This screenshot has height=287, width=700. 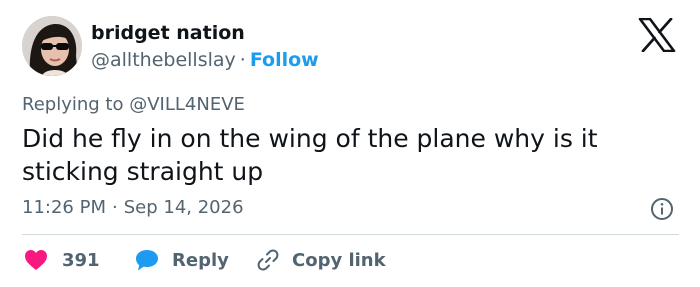 I want to click on link-icon, so click(x=268, y=260).